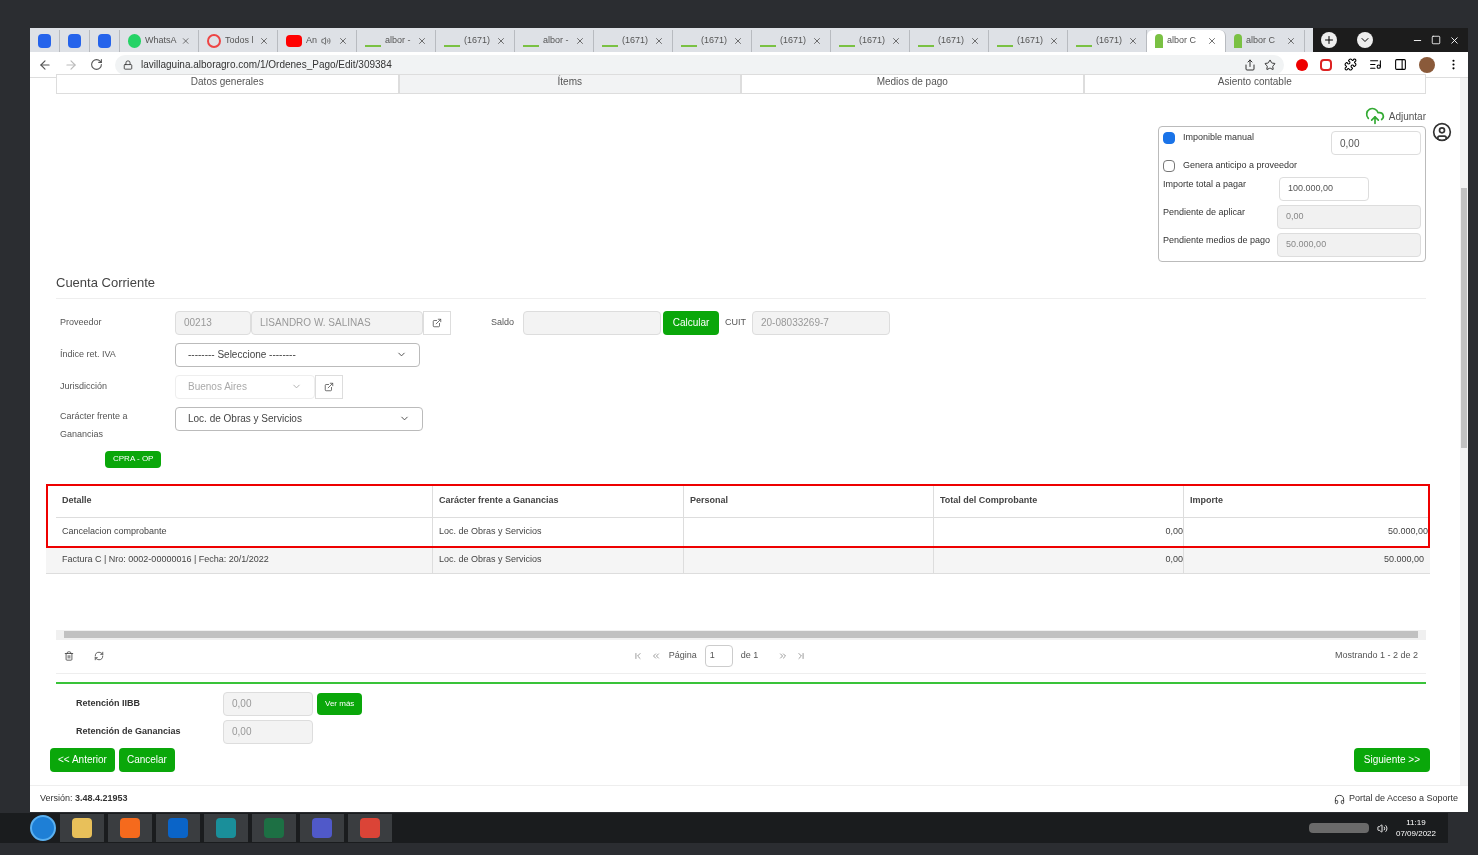  I want to click on field-label: Carácter frente a Ganancias, so click(94, 425).